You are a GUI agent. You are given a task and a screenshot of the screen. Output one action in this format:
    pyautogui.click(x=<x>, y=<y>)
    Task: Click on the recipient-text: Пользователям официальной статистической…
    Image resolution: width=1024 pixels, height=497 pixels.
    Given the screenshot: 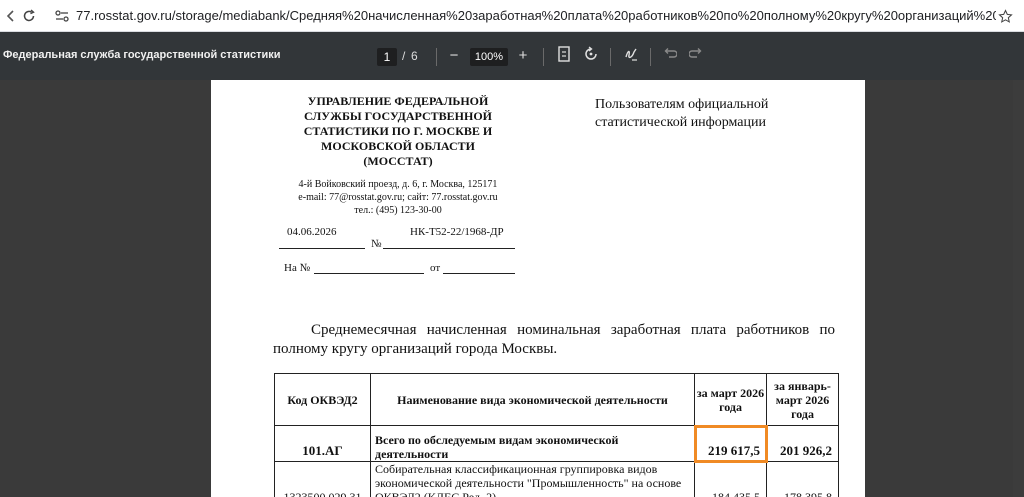 What is the action you would take?
    pyautogui.click(x=682, y=113)
    